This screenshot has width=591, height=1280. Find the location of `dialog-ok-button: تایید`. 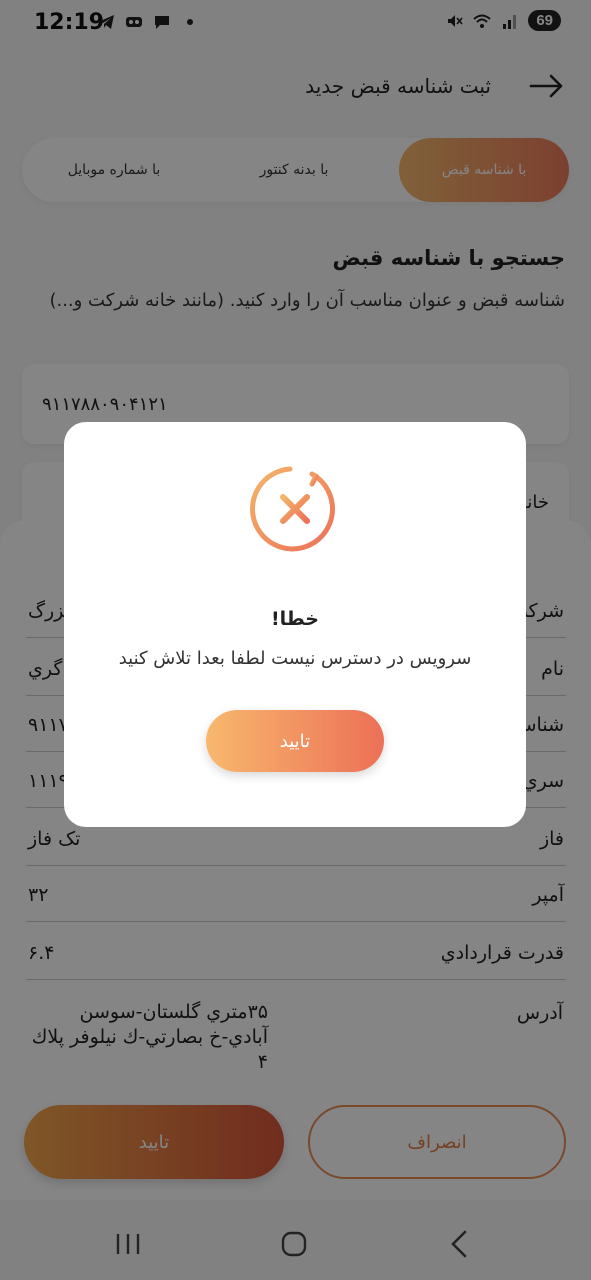

dialog-ok-button: تایید is located at coordinates (295, 741).